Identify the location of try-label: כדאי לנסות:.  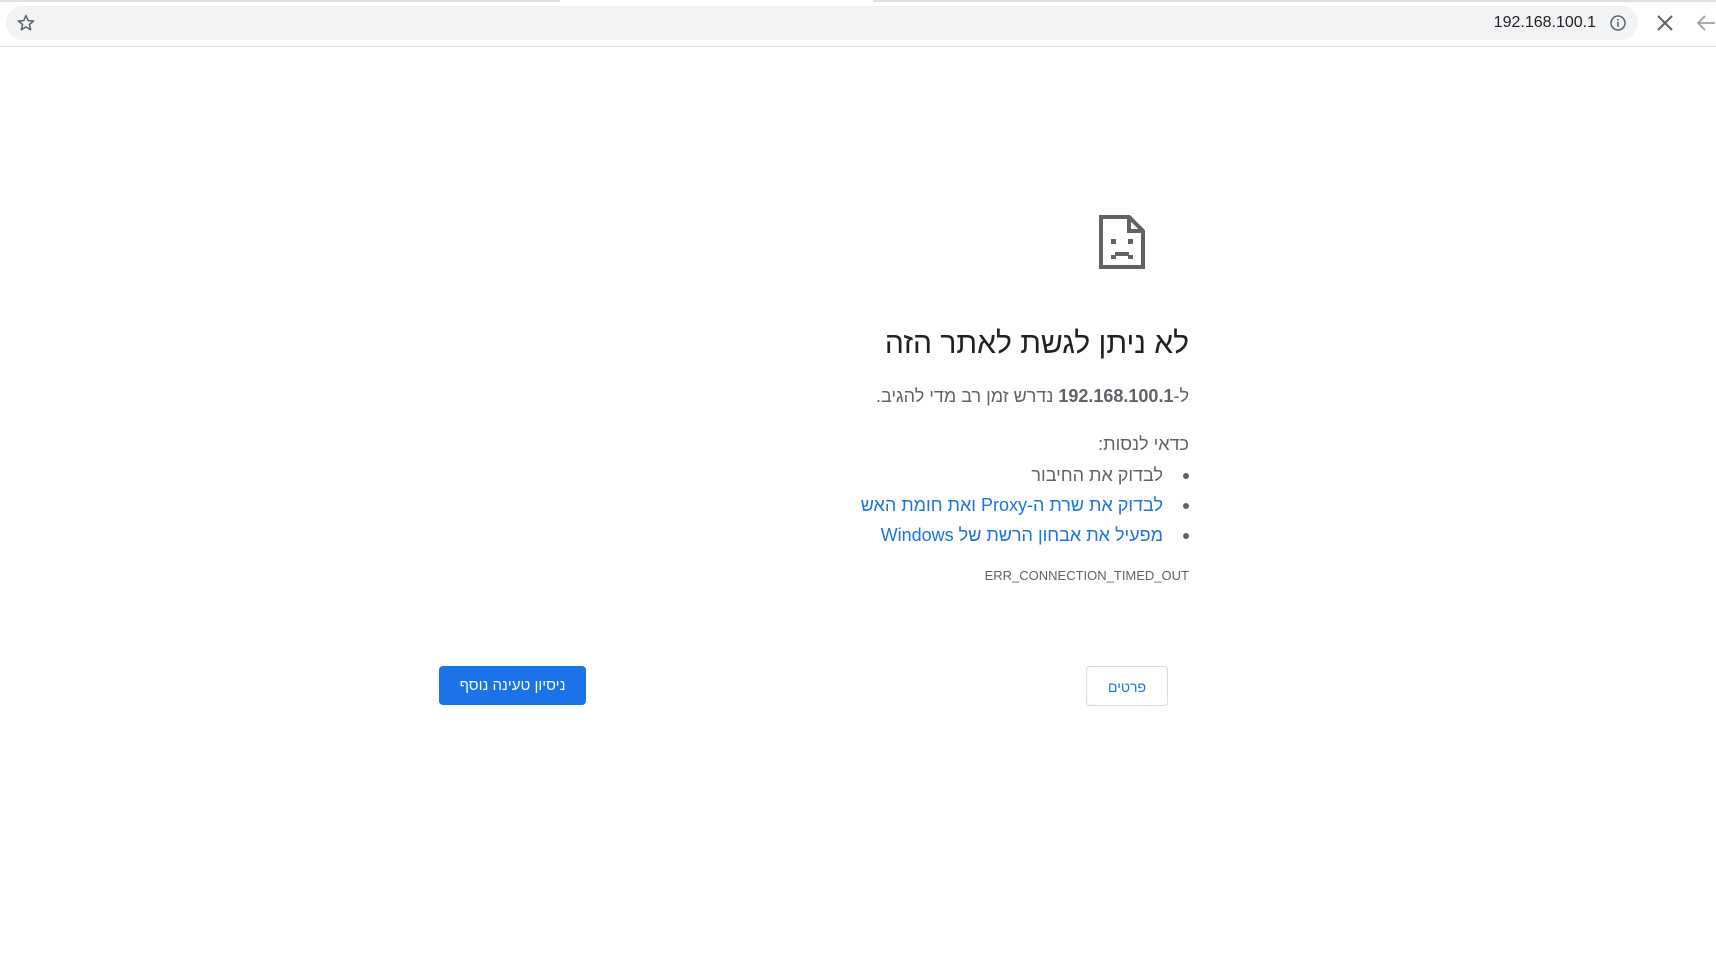
(1143, 444).